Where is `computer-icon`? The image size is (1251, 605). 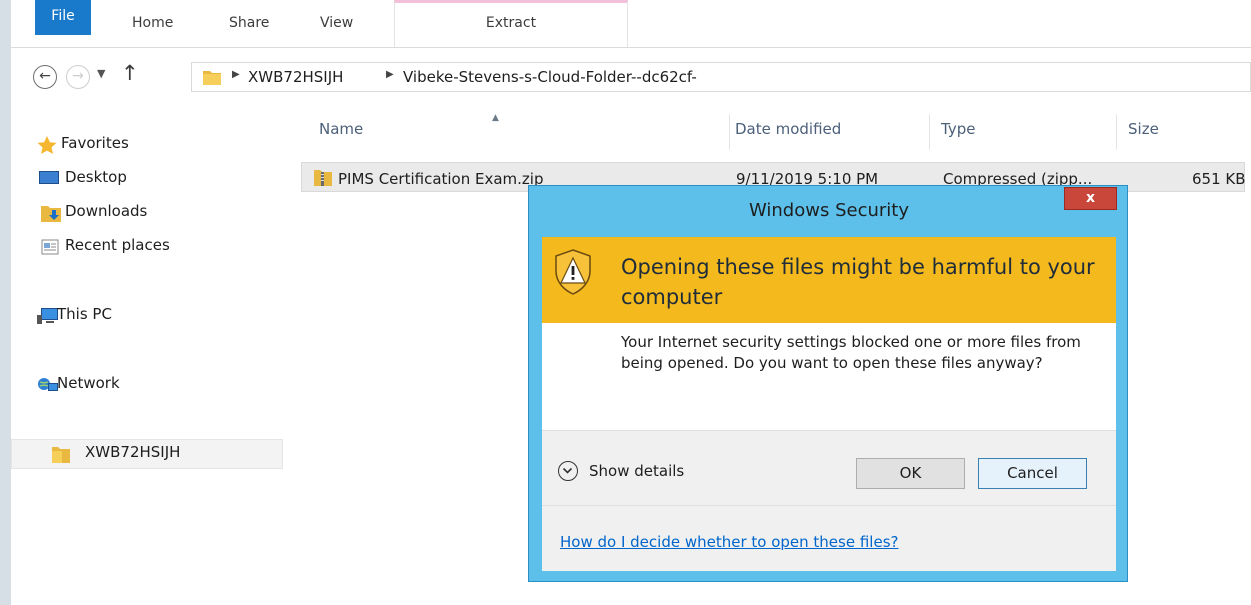
computer-icon is located at coordinates (48, 318).